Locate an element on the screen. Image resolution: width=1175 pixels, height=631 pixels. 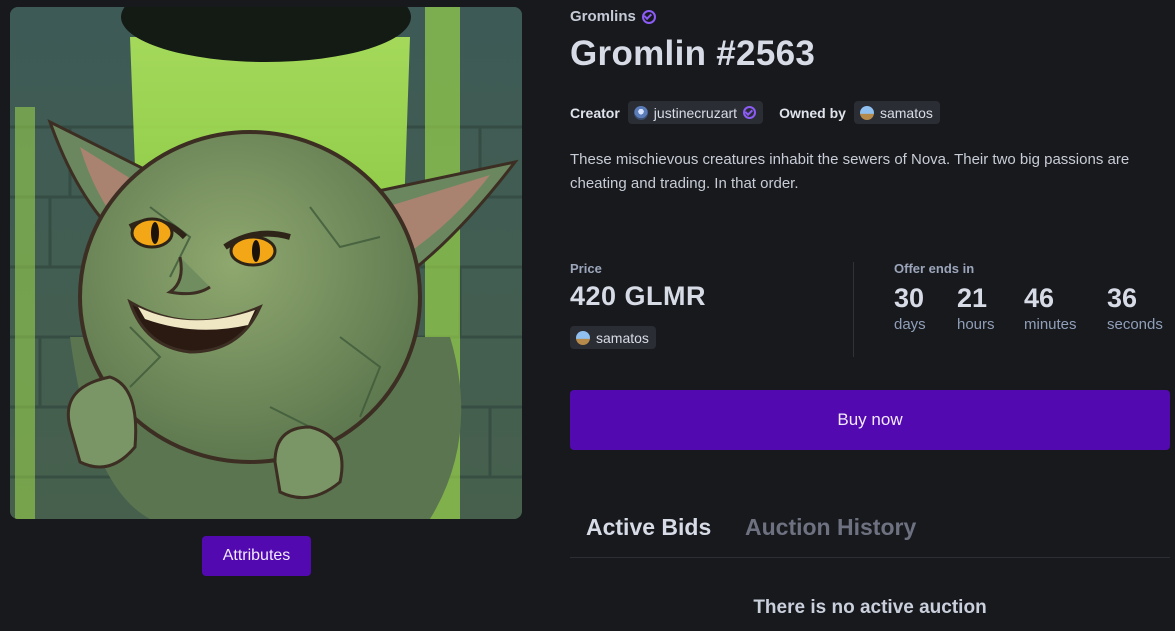
owner-label: Owned by is located at coordinates (812, 112).